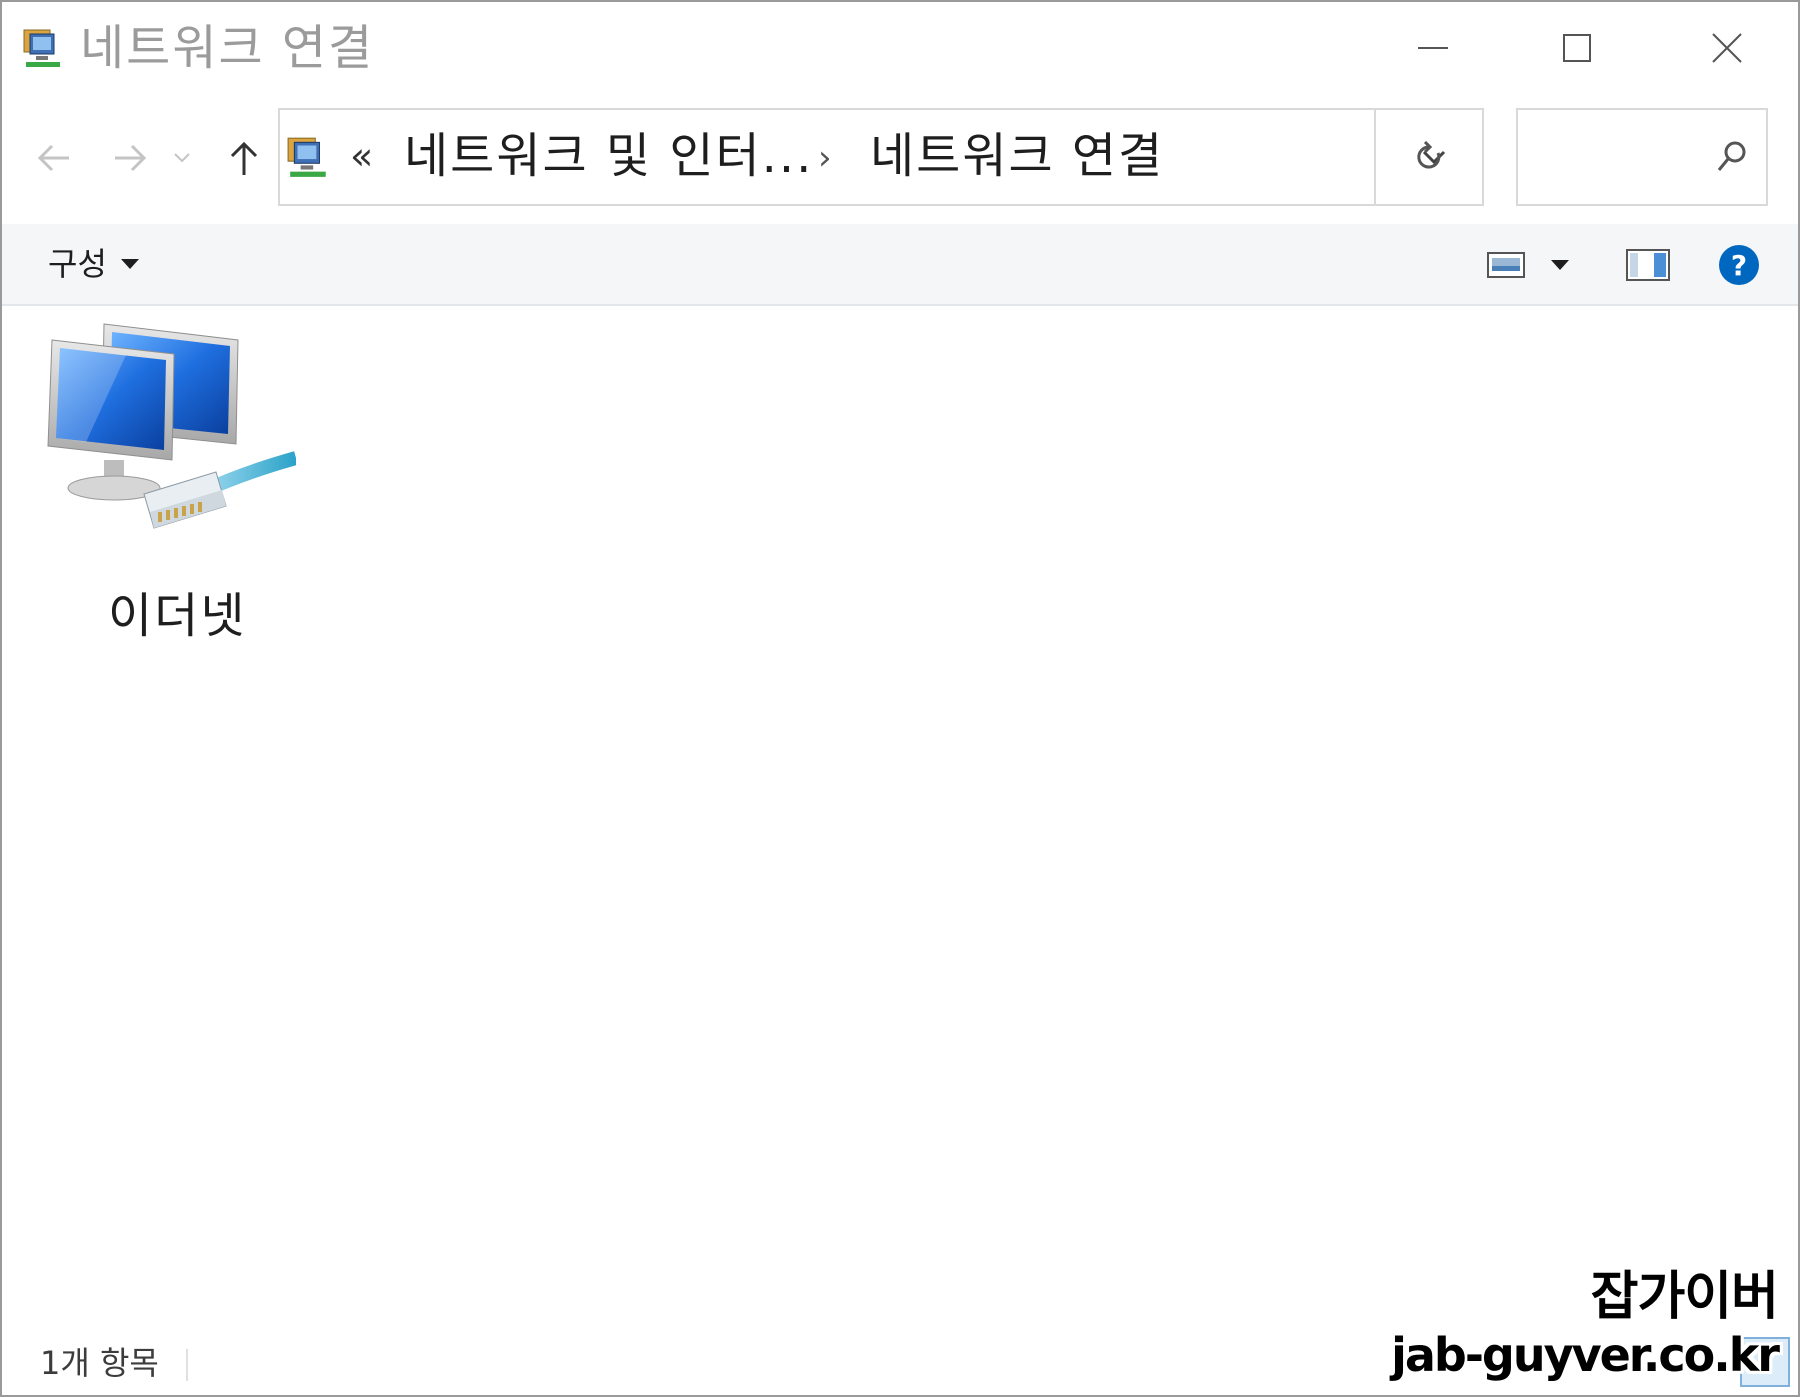 This screenshot has width=1800, height=1397. I want to click on breadcrumb-network-connections: 네트워크 연결, so click(1017, 156).